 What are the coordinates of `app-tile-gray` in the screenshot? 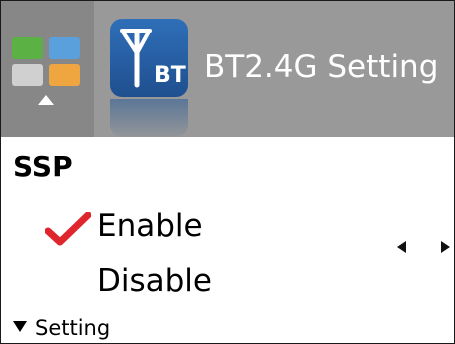 It's located at (27, 75).